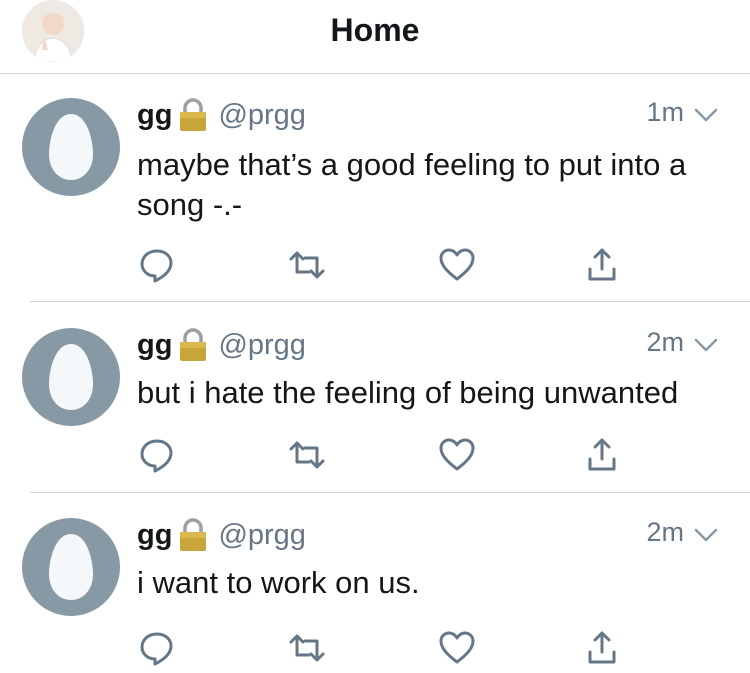 This screenshot has height=673, width=750. I want to click on timestamp: 1m, so click(665, 112).